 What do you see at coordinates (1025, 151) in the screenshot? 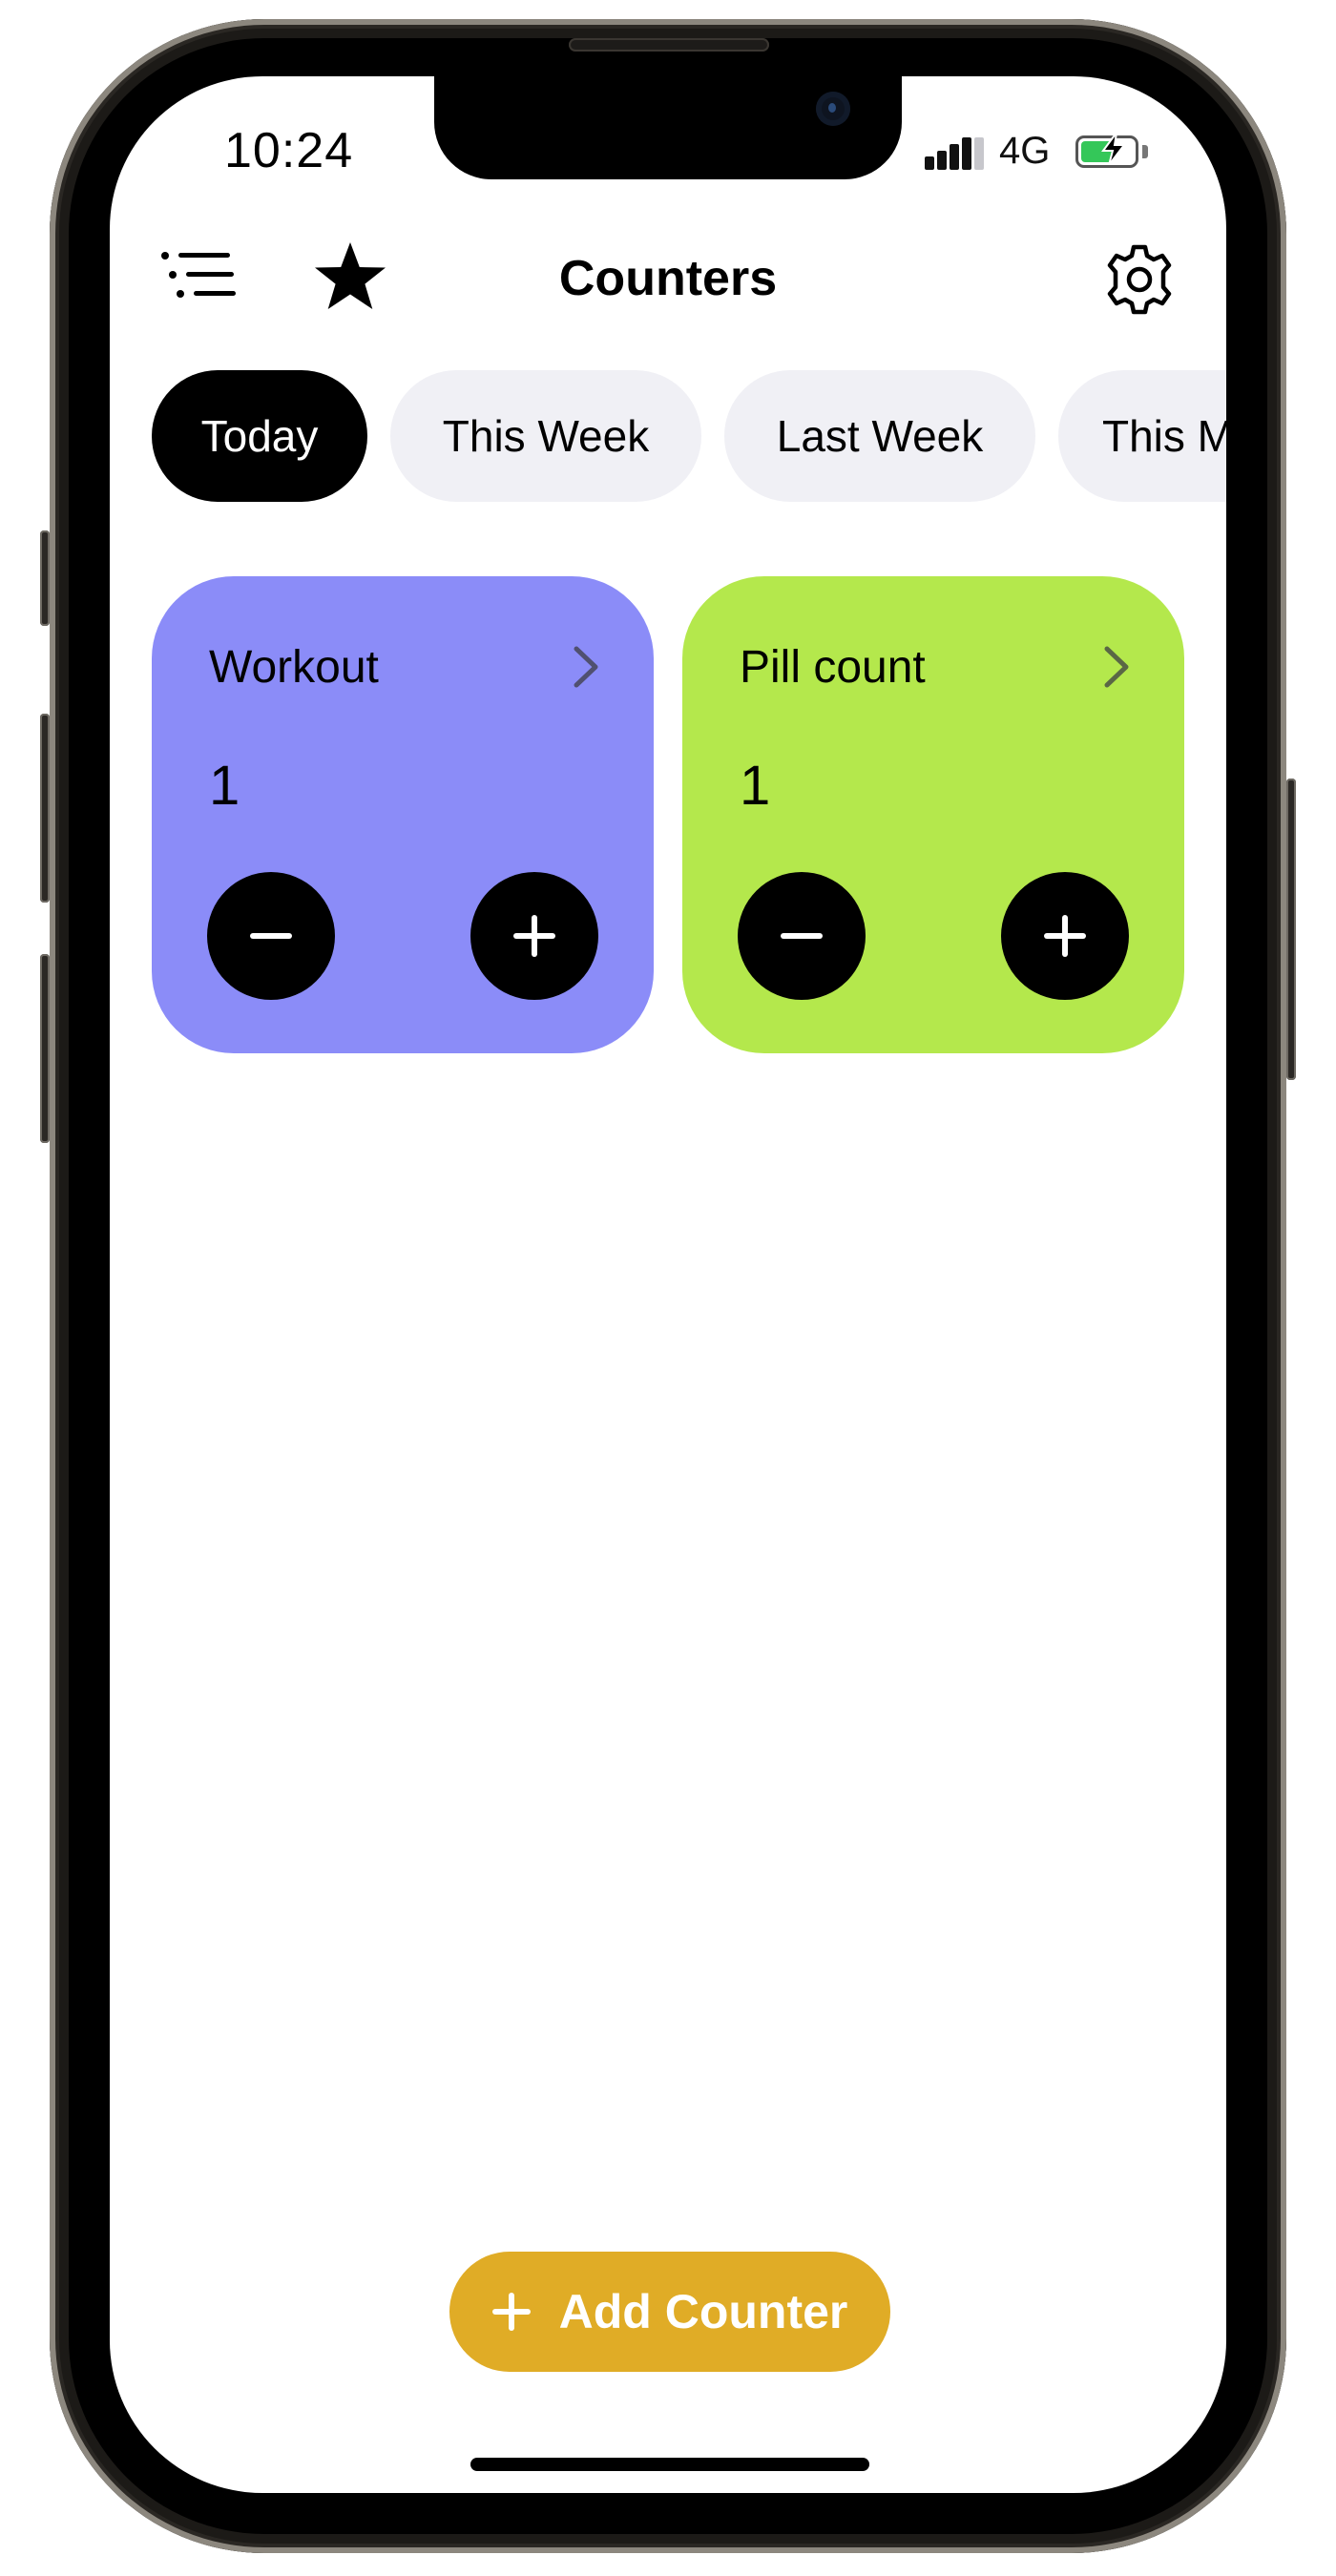
I see `network-type: 4G` at bounding box center [1025, 151].